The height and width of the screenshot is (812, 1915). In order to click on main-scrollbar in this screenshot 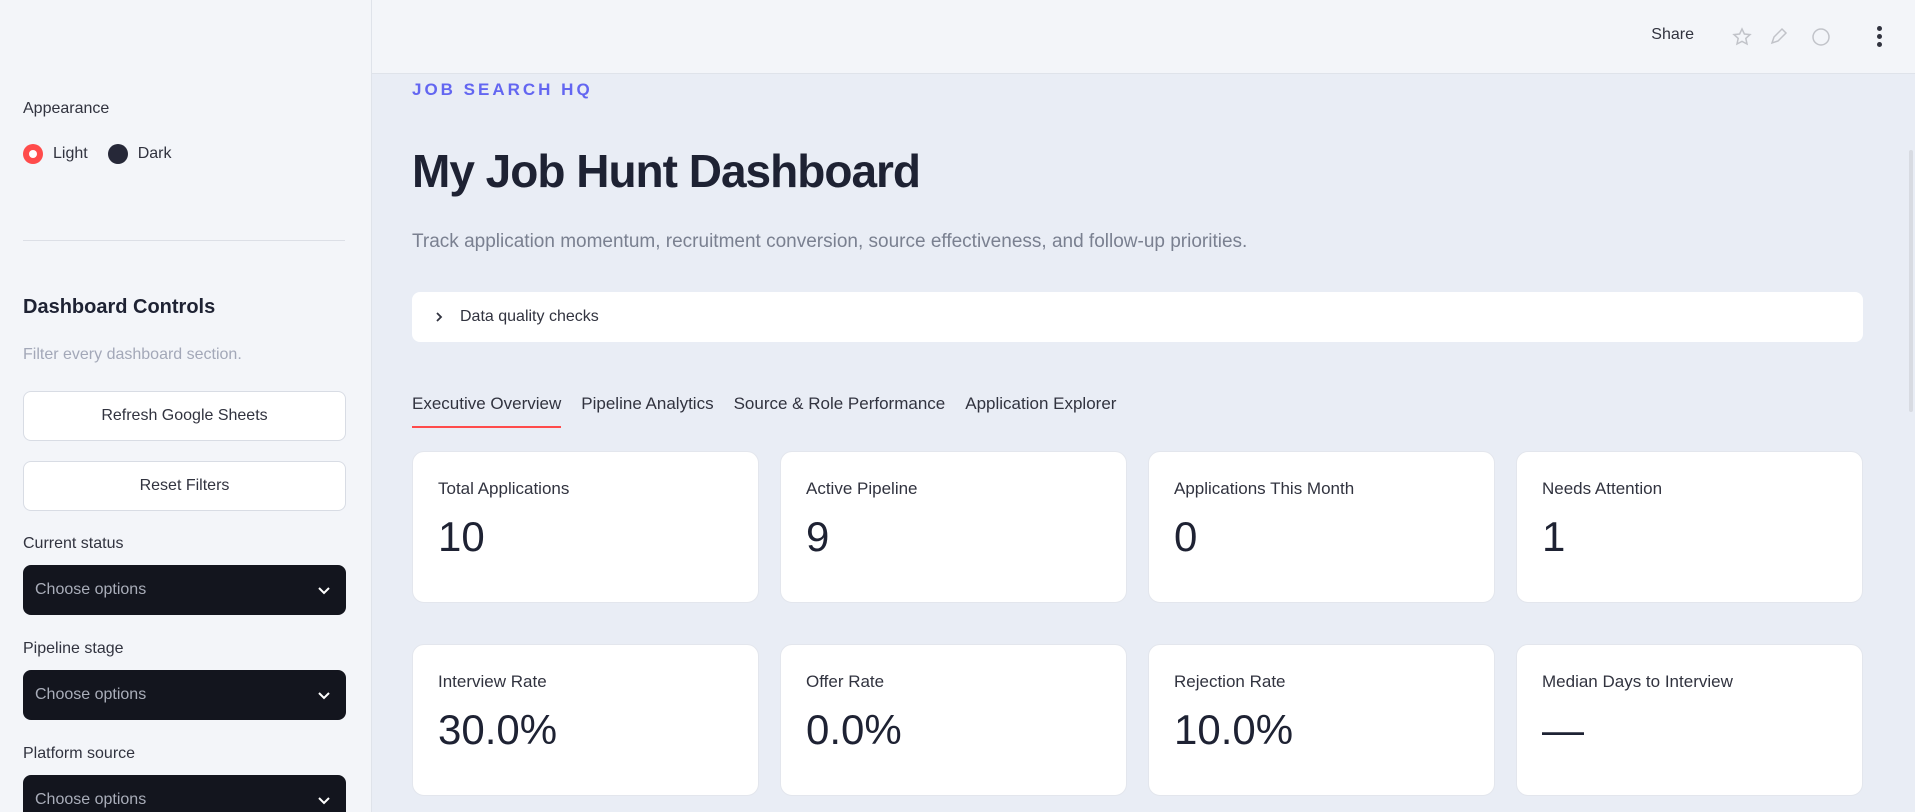, I will do `click(1911, 281)`.